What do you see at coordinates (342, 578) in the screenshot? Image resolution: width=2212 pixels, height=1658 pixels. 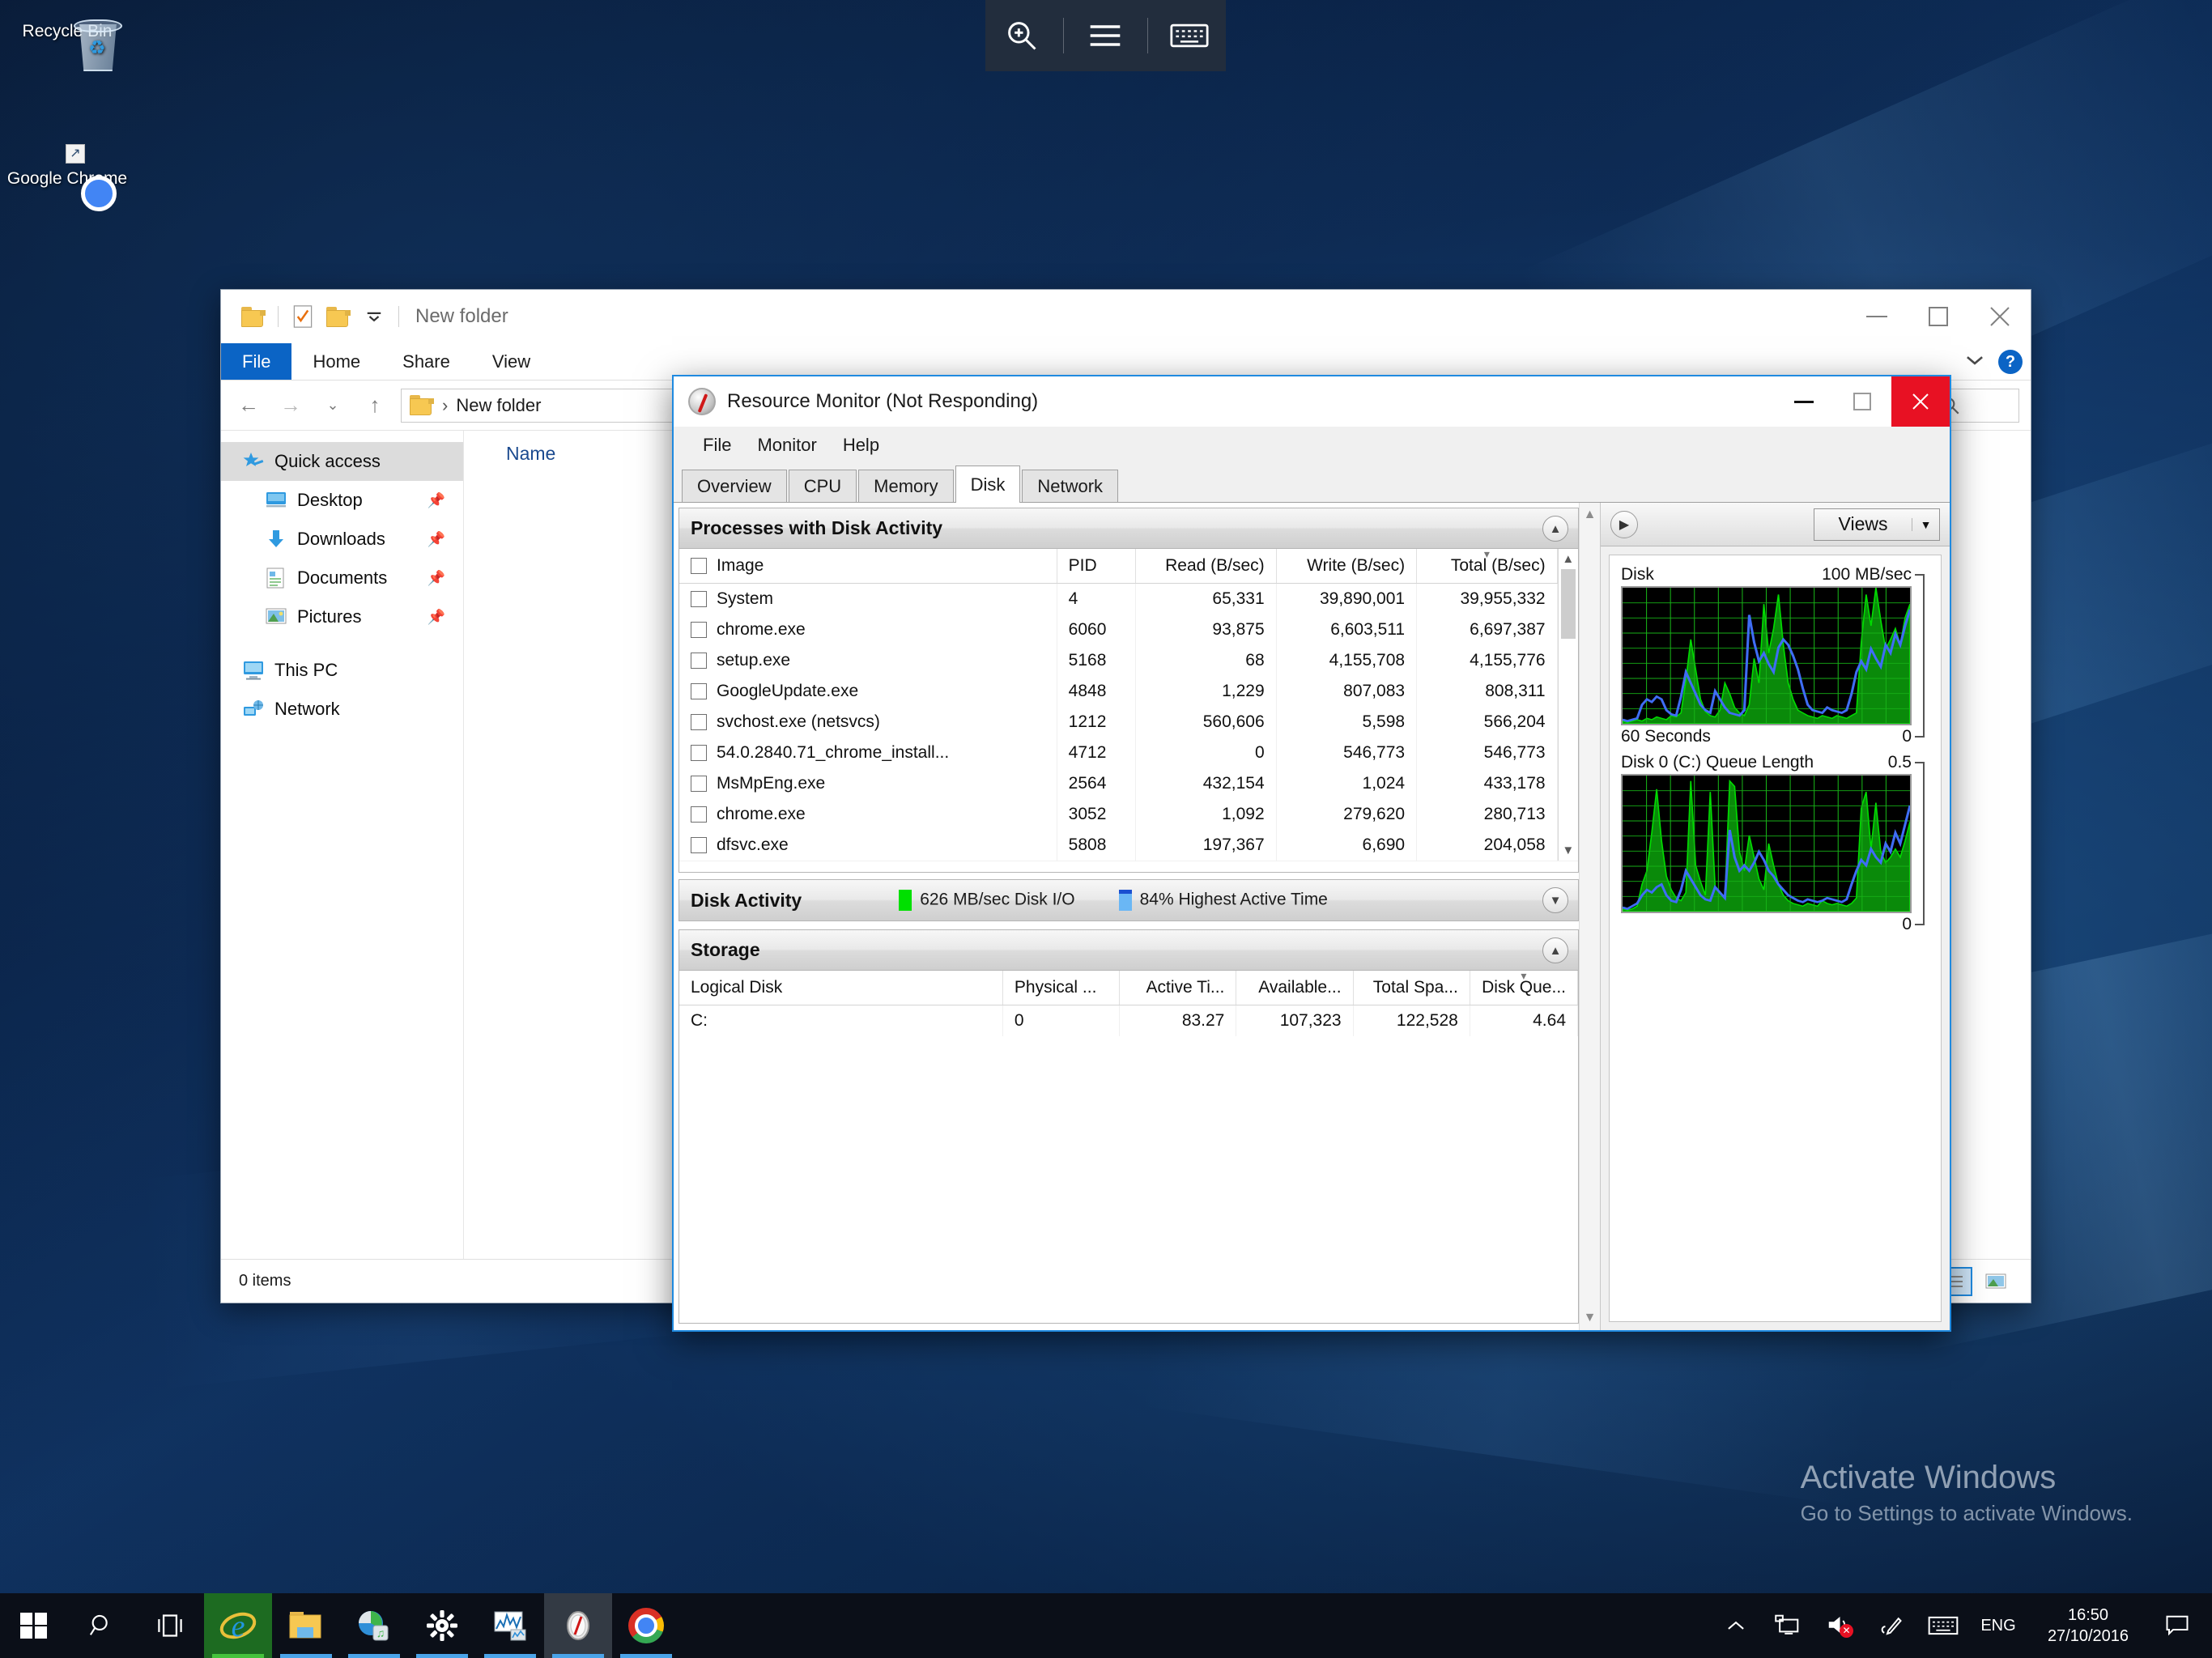 I see `sidebar-item-documents: Documents 📌` at bounding box center [342, 578].